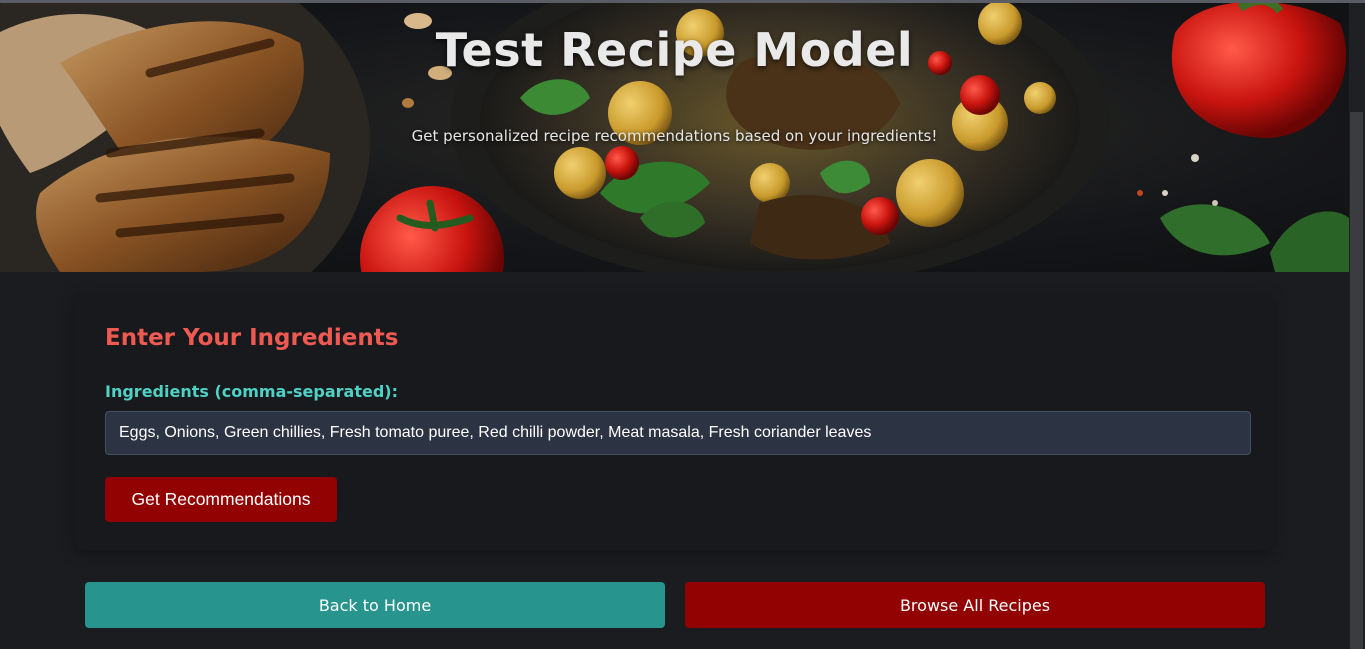  Describe the element at coordinates (678, 433) in the screenshot. I see `ingredients-input` at that location.